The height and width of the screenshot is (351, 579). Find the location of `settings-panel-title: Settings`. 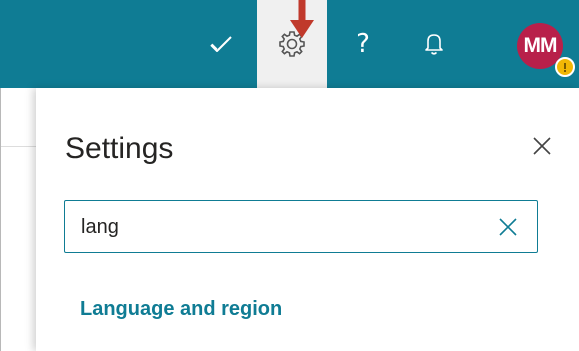

settings-panel-title: Settings is located at coordinates (119, 148).